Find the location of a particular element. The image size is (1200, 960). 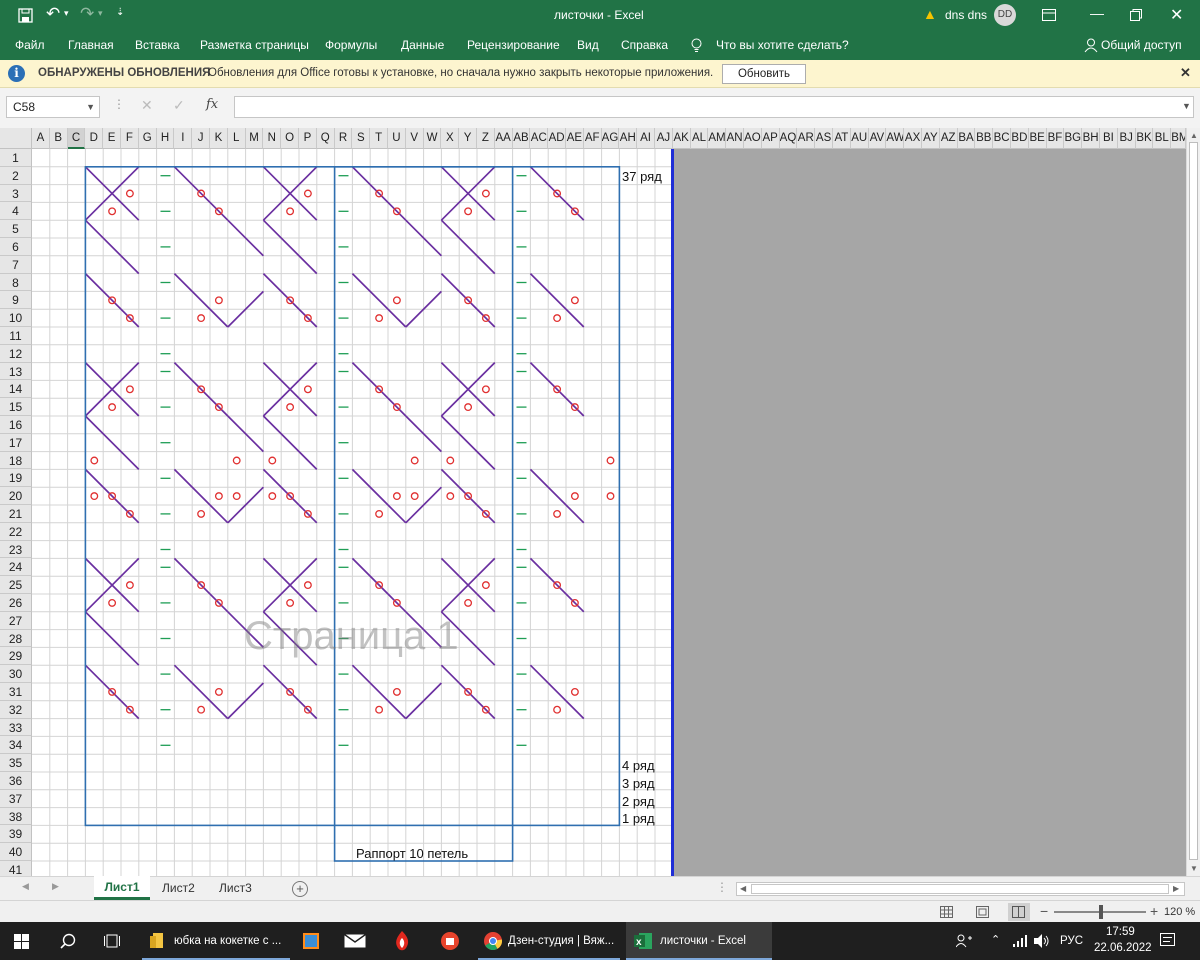

sheet-tab-list3: Лист3 is located at coordinates (235, 888).